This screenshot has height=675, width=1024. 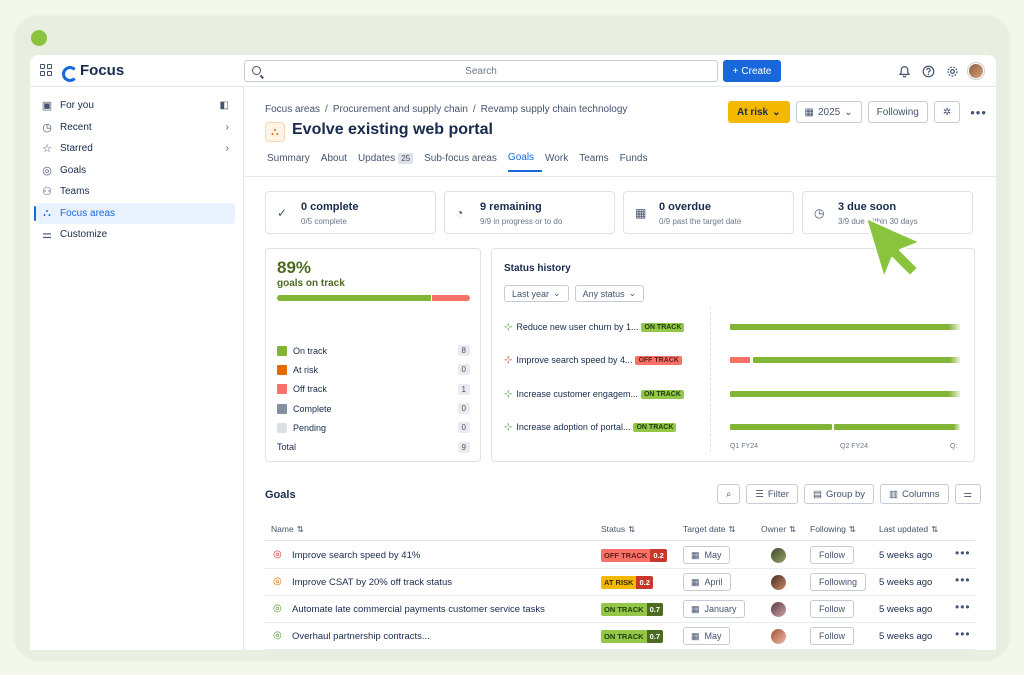 I want to click on panel-icon: ◧, so click(x=224, y=105).